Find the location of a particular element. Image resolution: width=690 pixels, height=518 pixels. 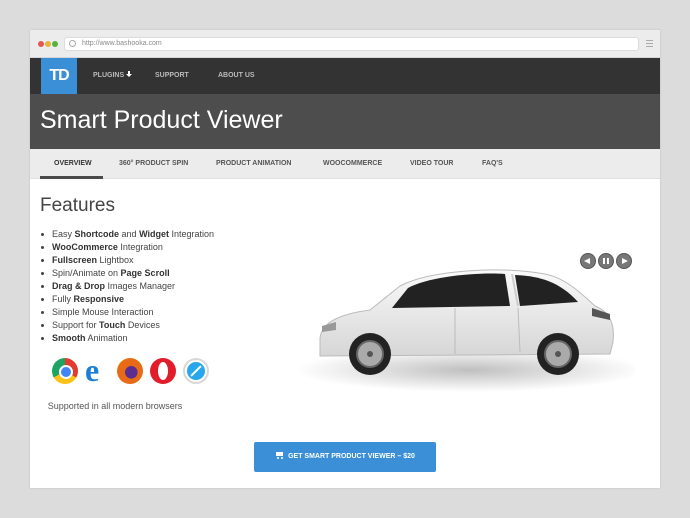

list-item: WooCommerce Integration is located at coordinates (127, 247).